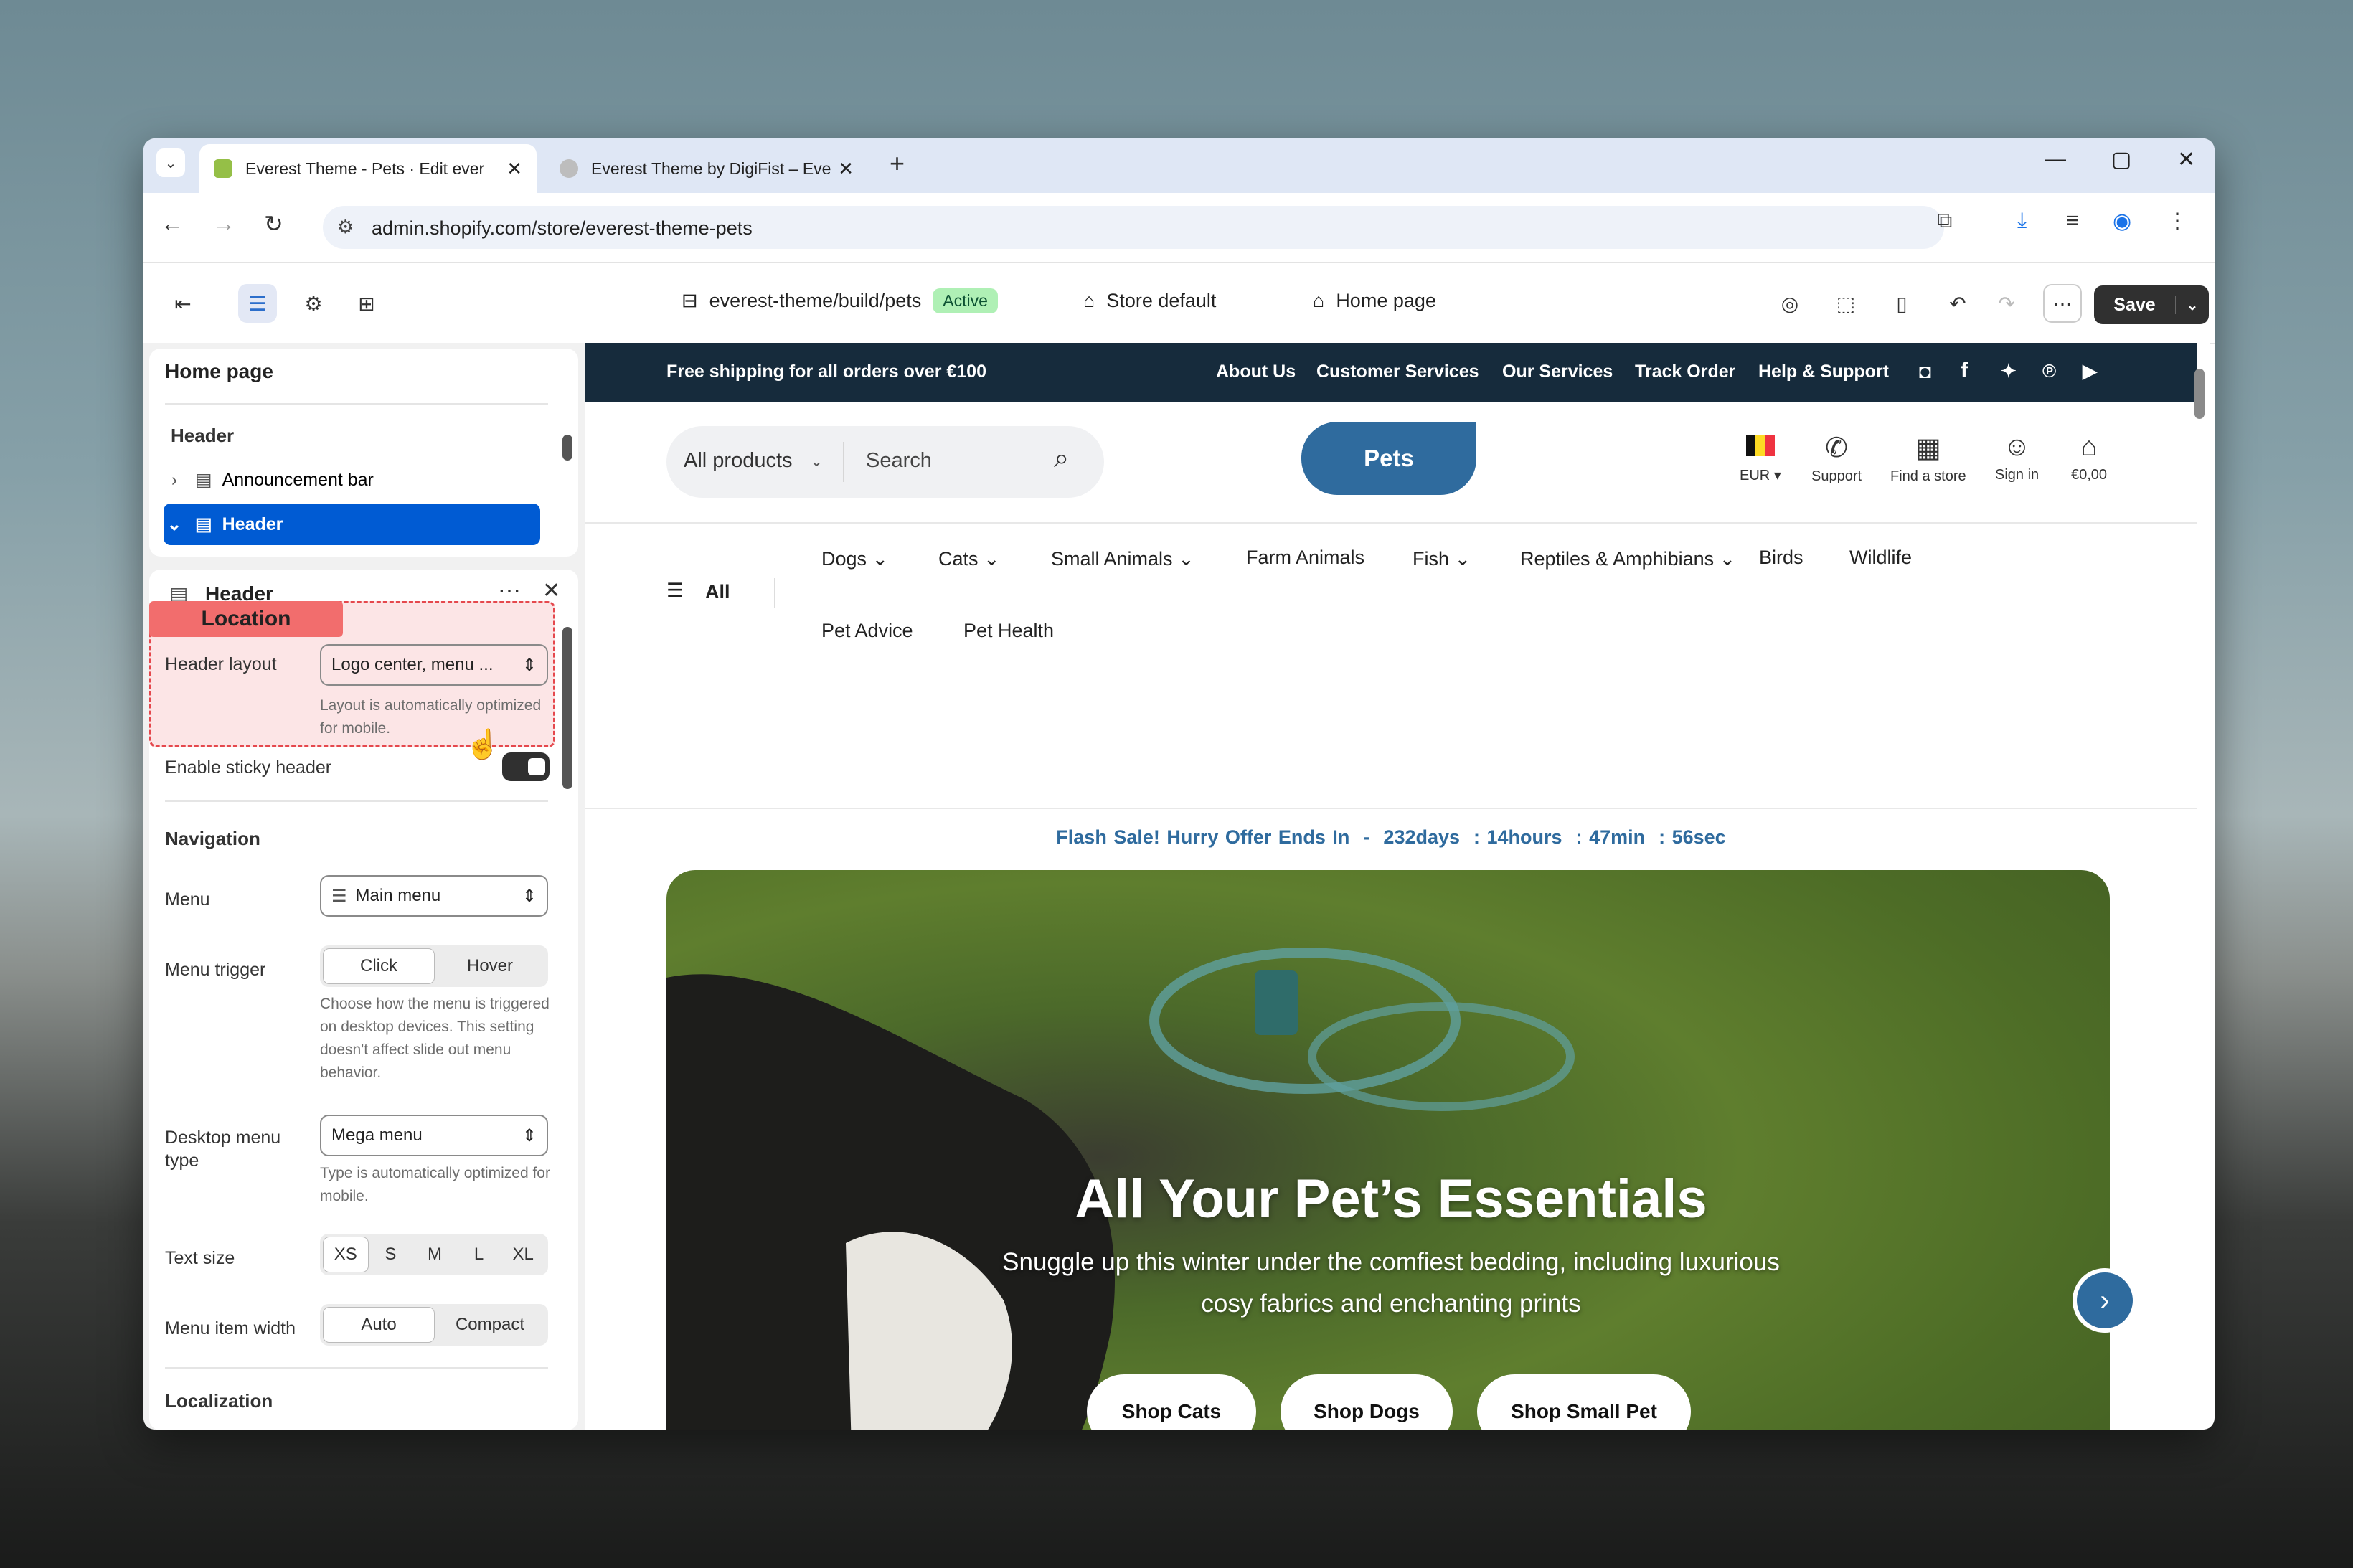 This screenshot has height=1568, width=2353. What do you see at coordinates (675, 591) in the screenshot?
I see `hamburger-icon: ☰` at bounding box center [675, 591].